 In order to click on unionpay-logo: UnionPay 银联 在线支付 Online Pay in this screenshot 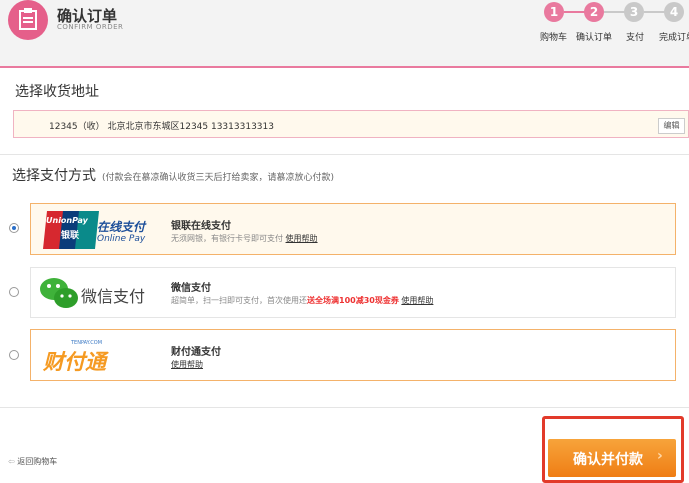, I will do `click(95, 229)`.